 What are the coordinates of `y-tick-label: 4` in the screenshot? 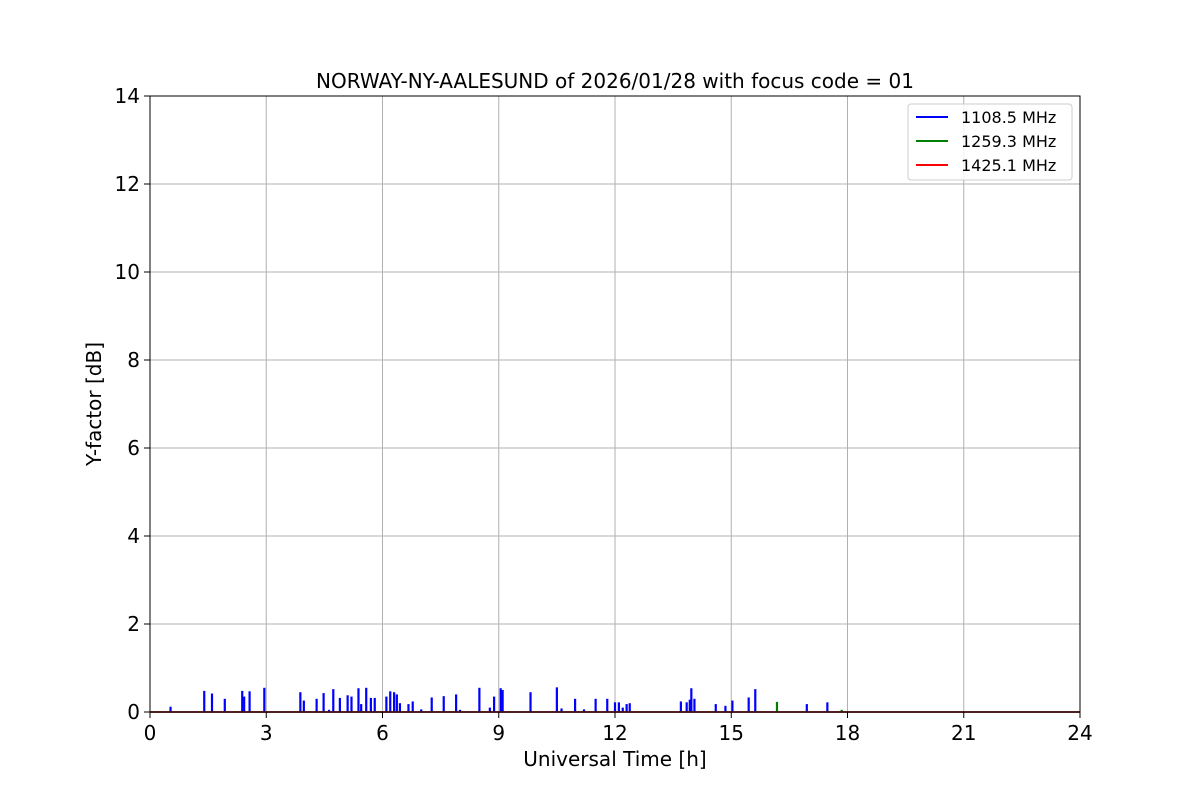 It's located at (133, 536).